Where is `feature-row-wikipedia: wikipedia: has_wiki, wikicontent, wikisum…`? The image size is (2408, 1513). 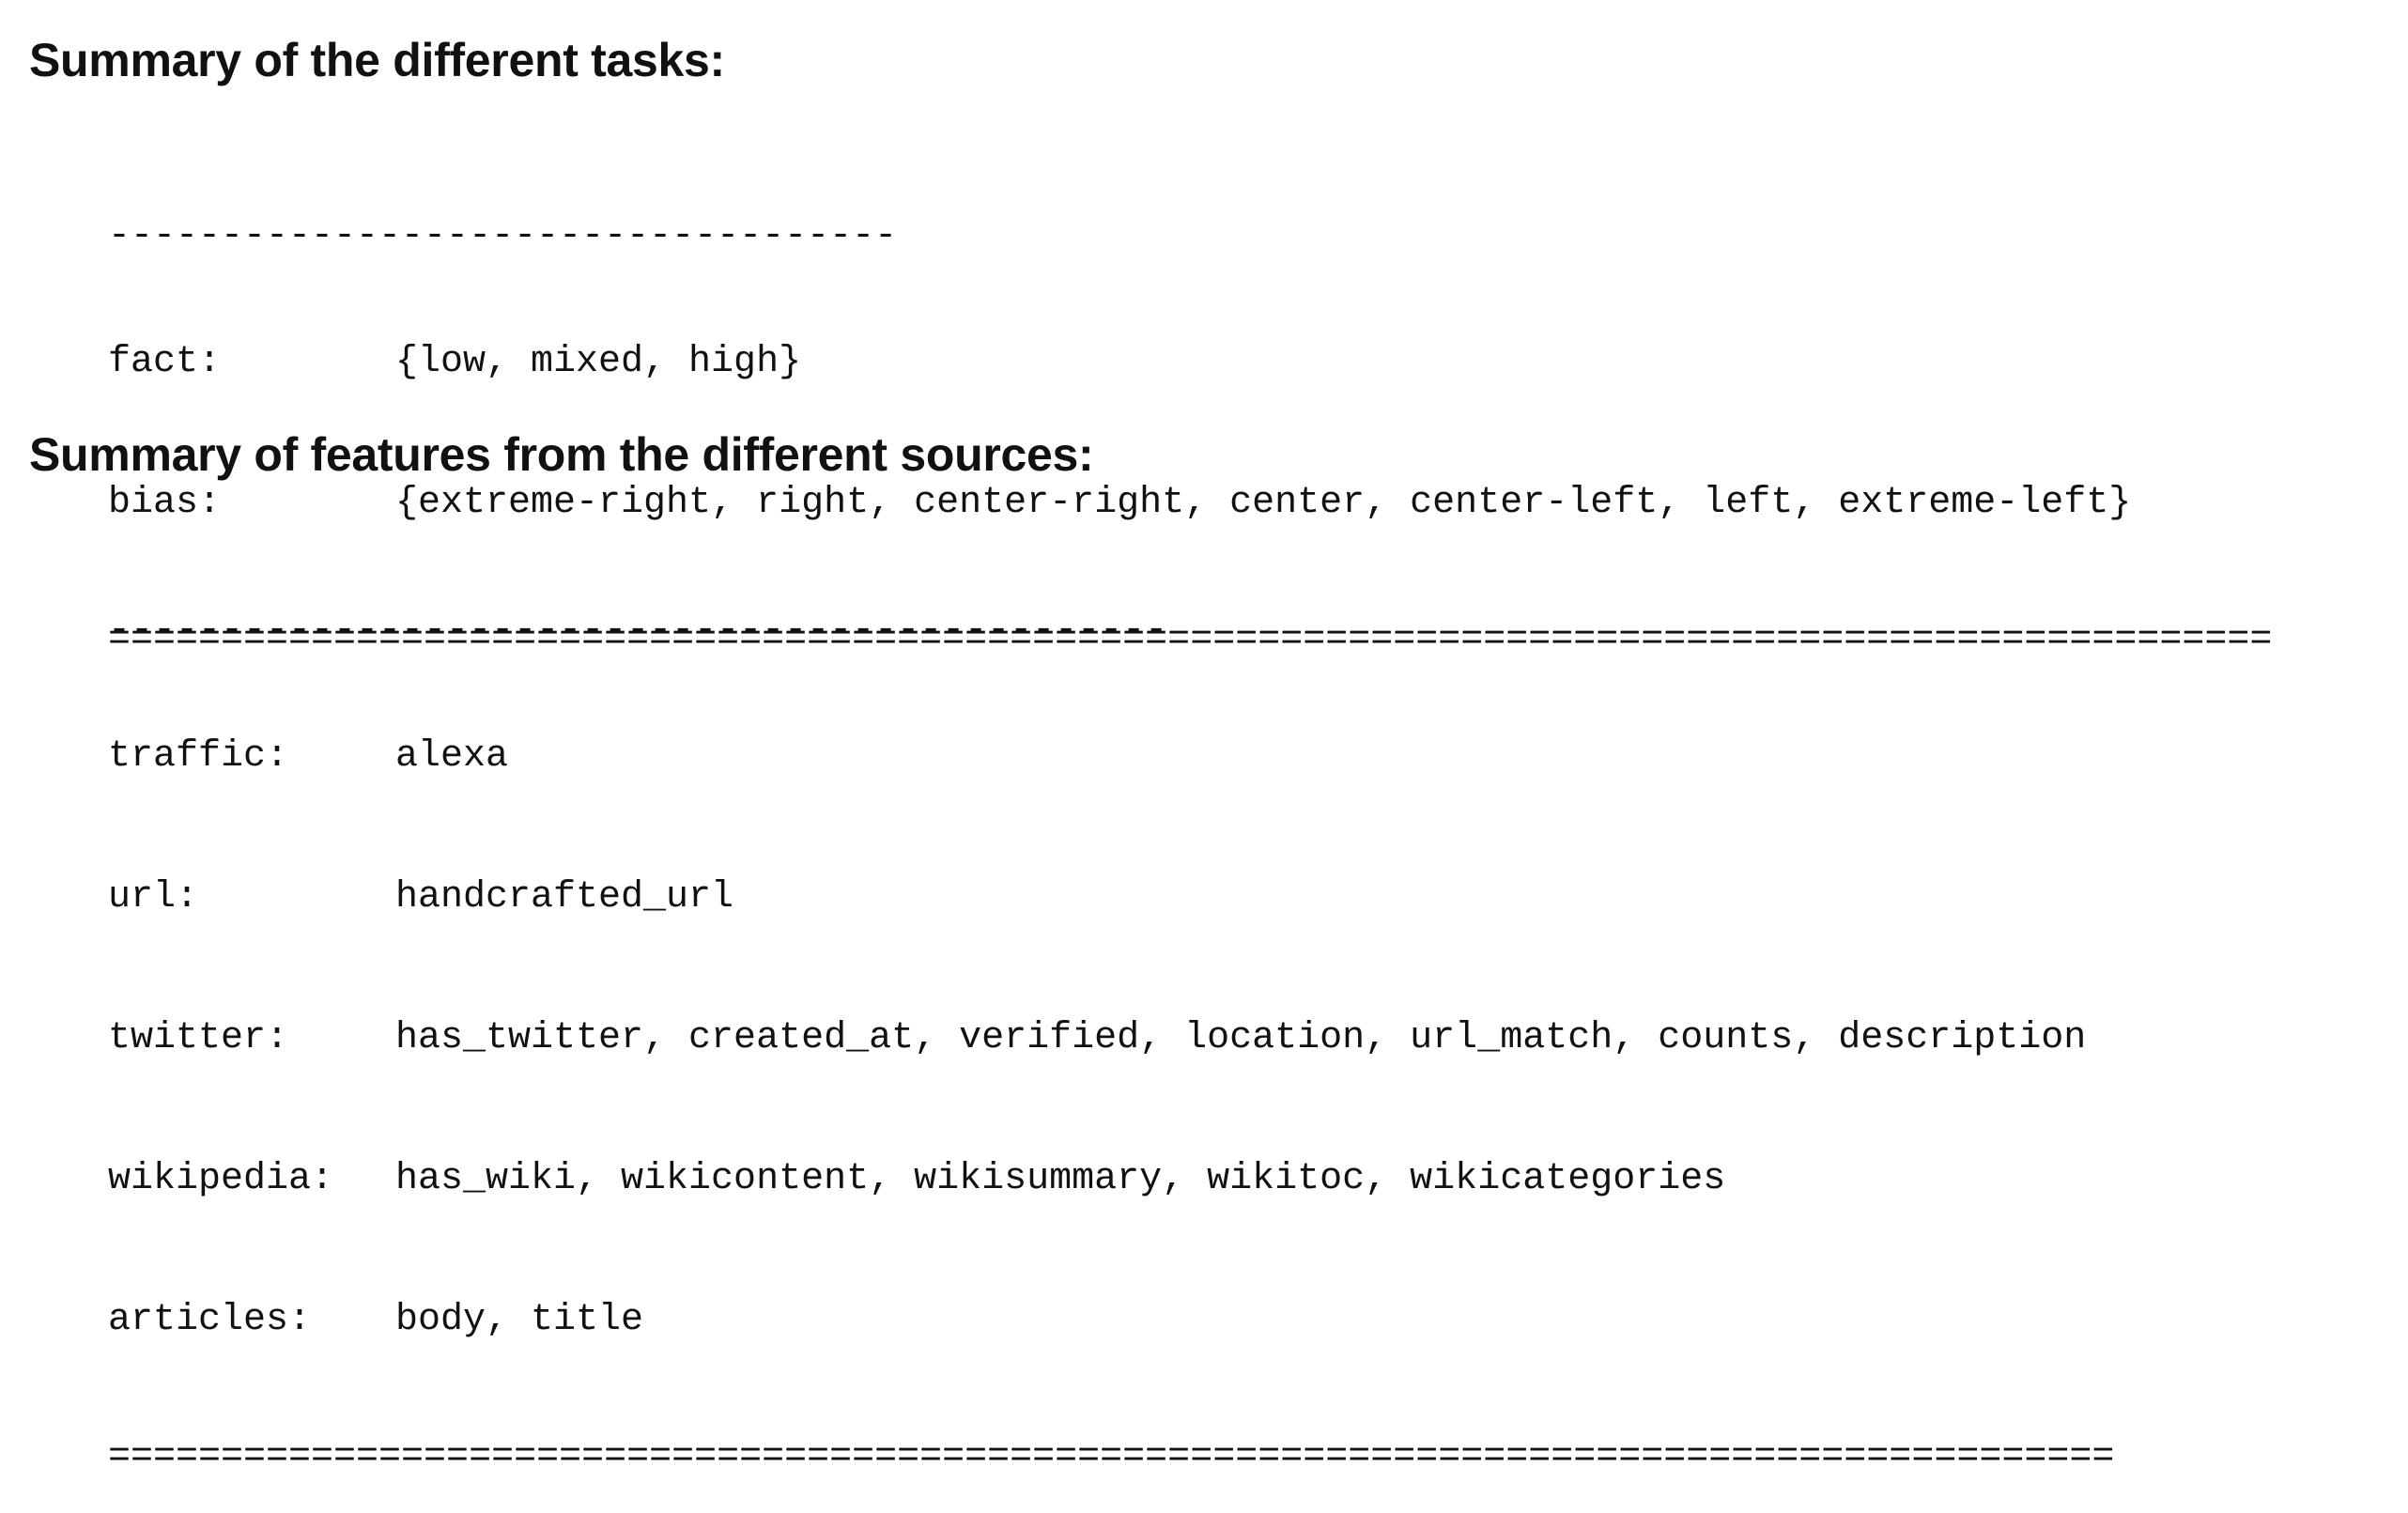
feature-row-wikipedia: wikipedia: has_wiki, wikicontent, wikisum… is located at coordinates (1111, 1179).